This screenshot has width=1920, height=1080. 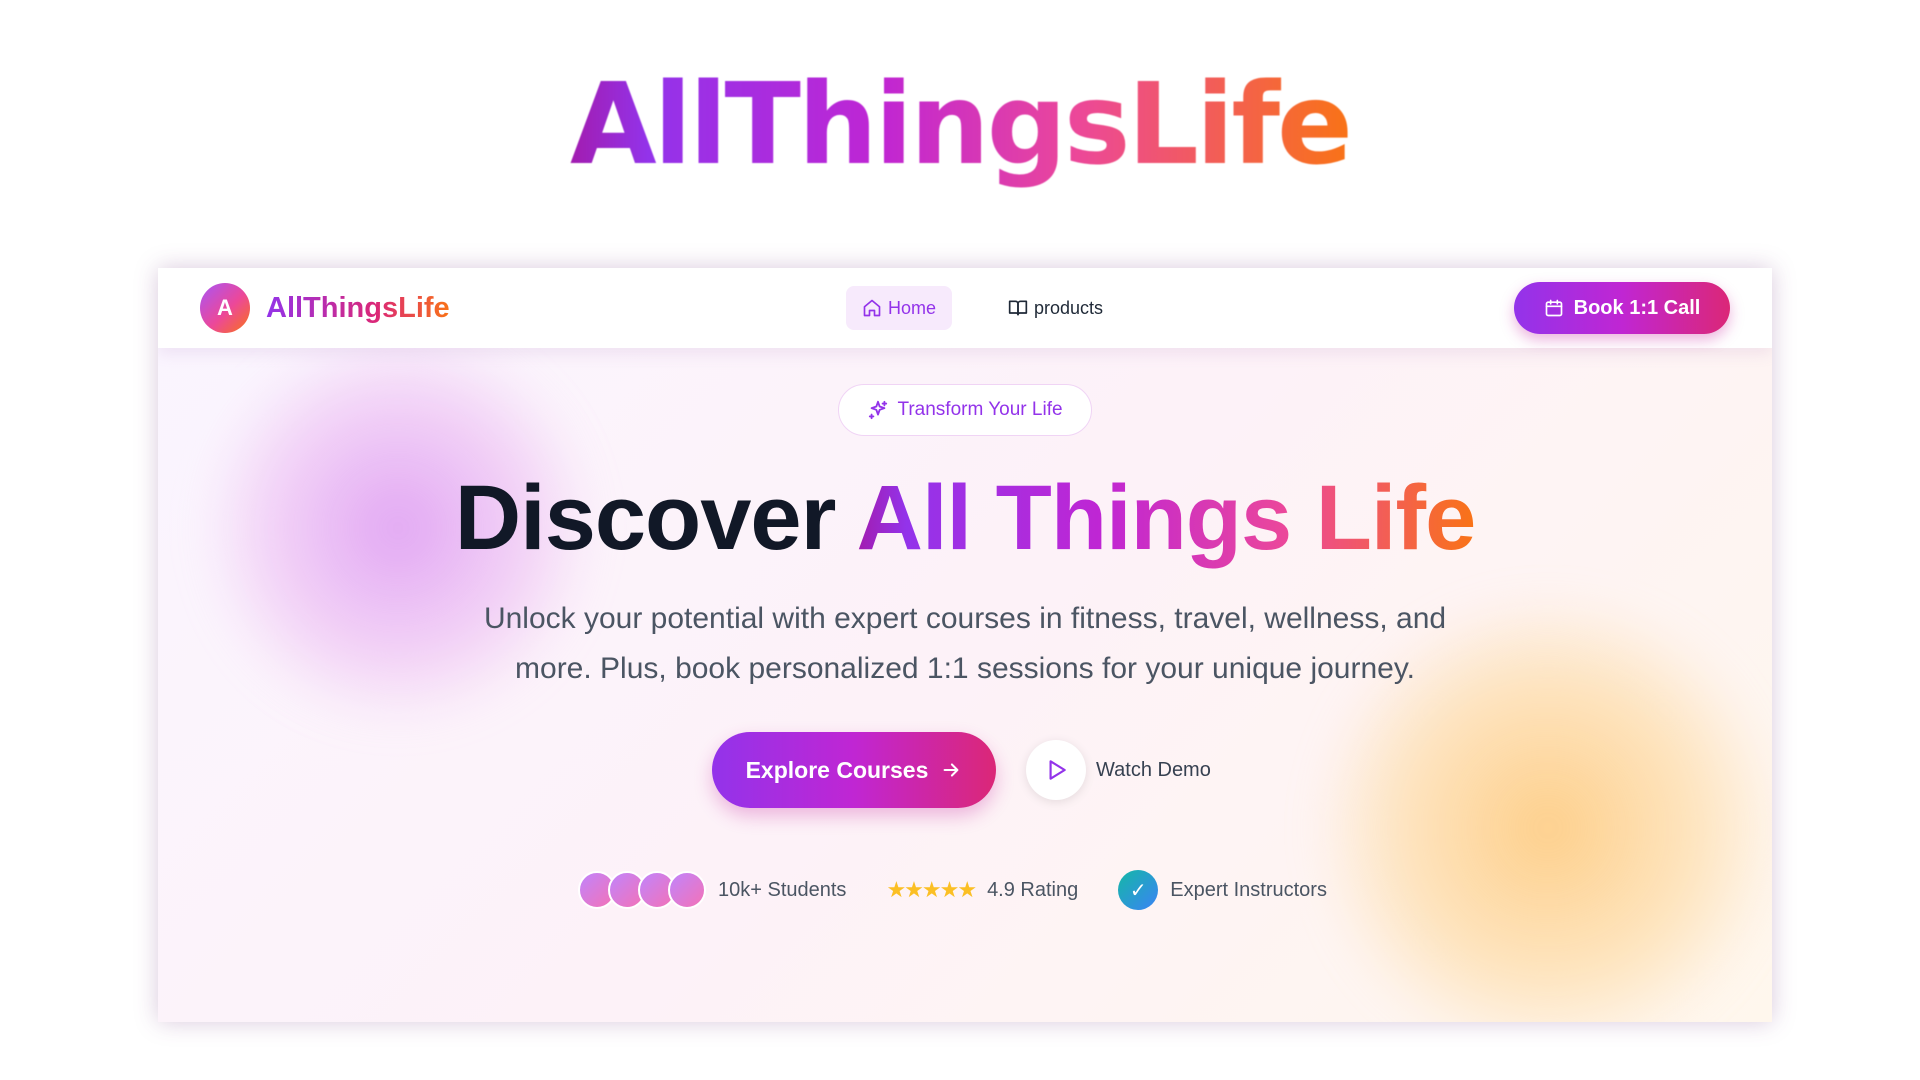 I want to click on check-icon: ✓, so click(x=1138, y=890).